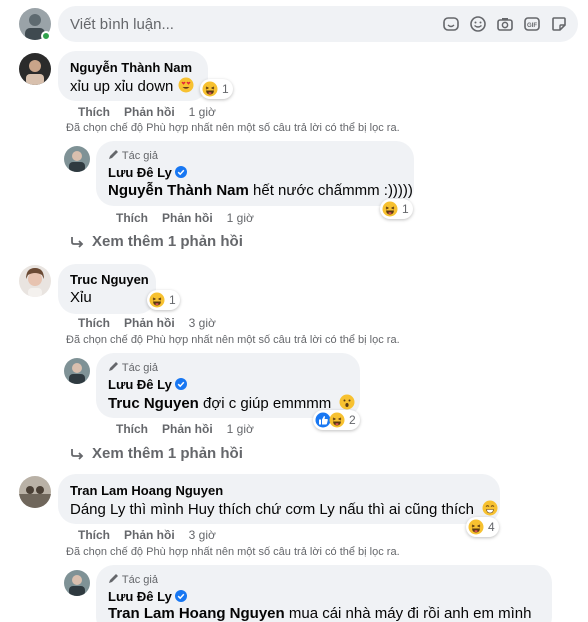  Describe the element at coordinates (478, 24) in the screenshot. I see `emoji-icon` at that location.